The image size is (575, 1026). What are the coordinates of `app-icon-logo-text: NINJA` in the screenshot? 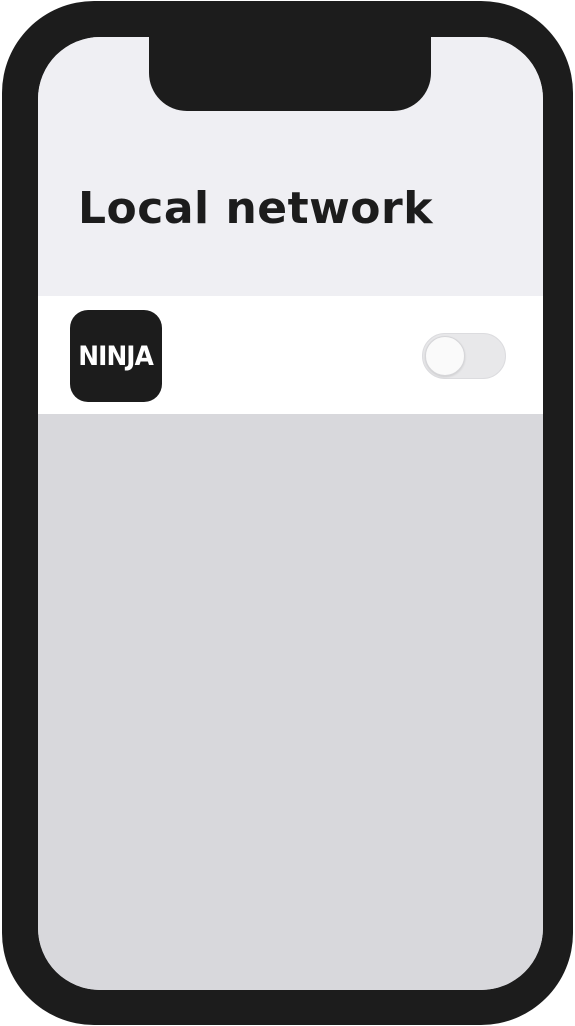 It's located at (116, 356).